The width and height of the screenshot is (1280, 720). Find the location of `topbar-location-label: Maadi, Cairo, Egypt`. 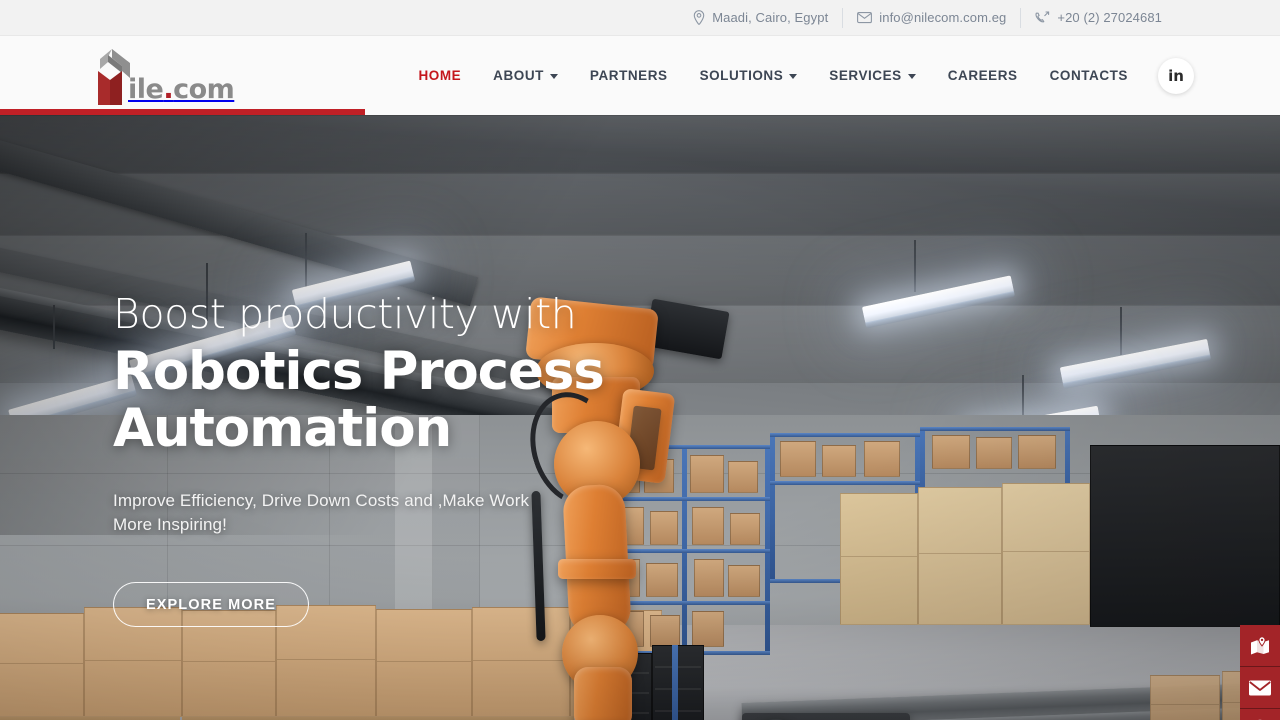

topbar-location-label: Maadi, Cairo, Egypt is located at coordinates (770, 17).